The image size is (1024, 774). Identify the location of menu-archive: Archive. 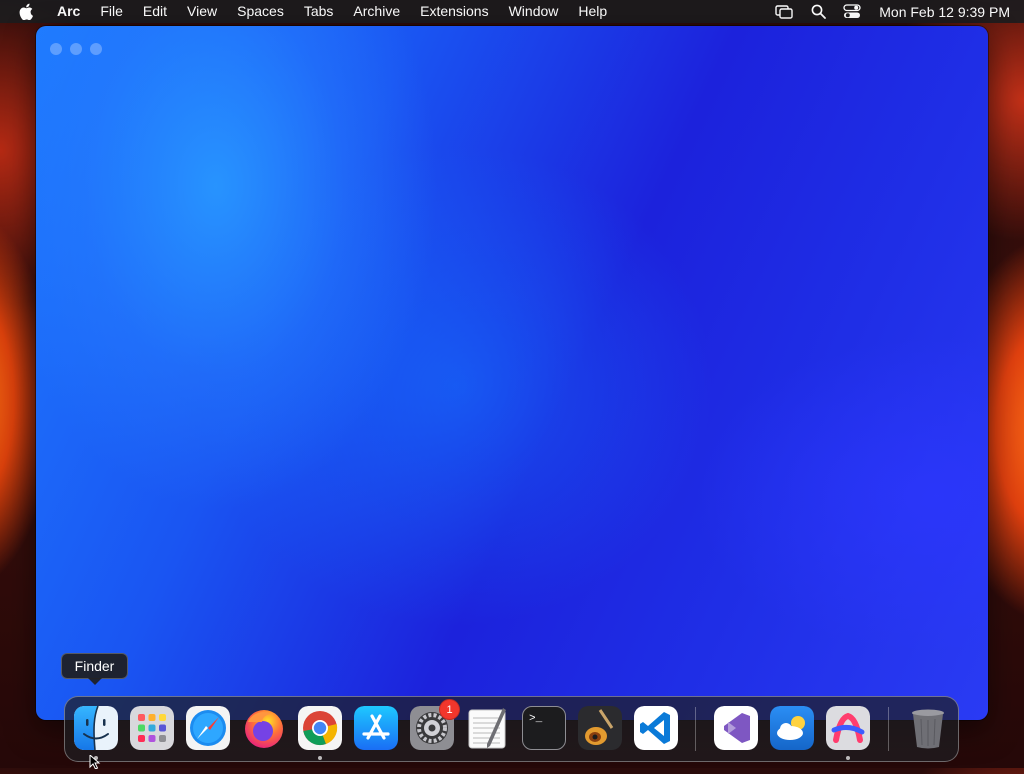
(376, 11).